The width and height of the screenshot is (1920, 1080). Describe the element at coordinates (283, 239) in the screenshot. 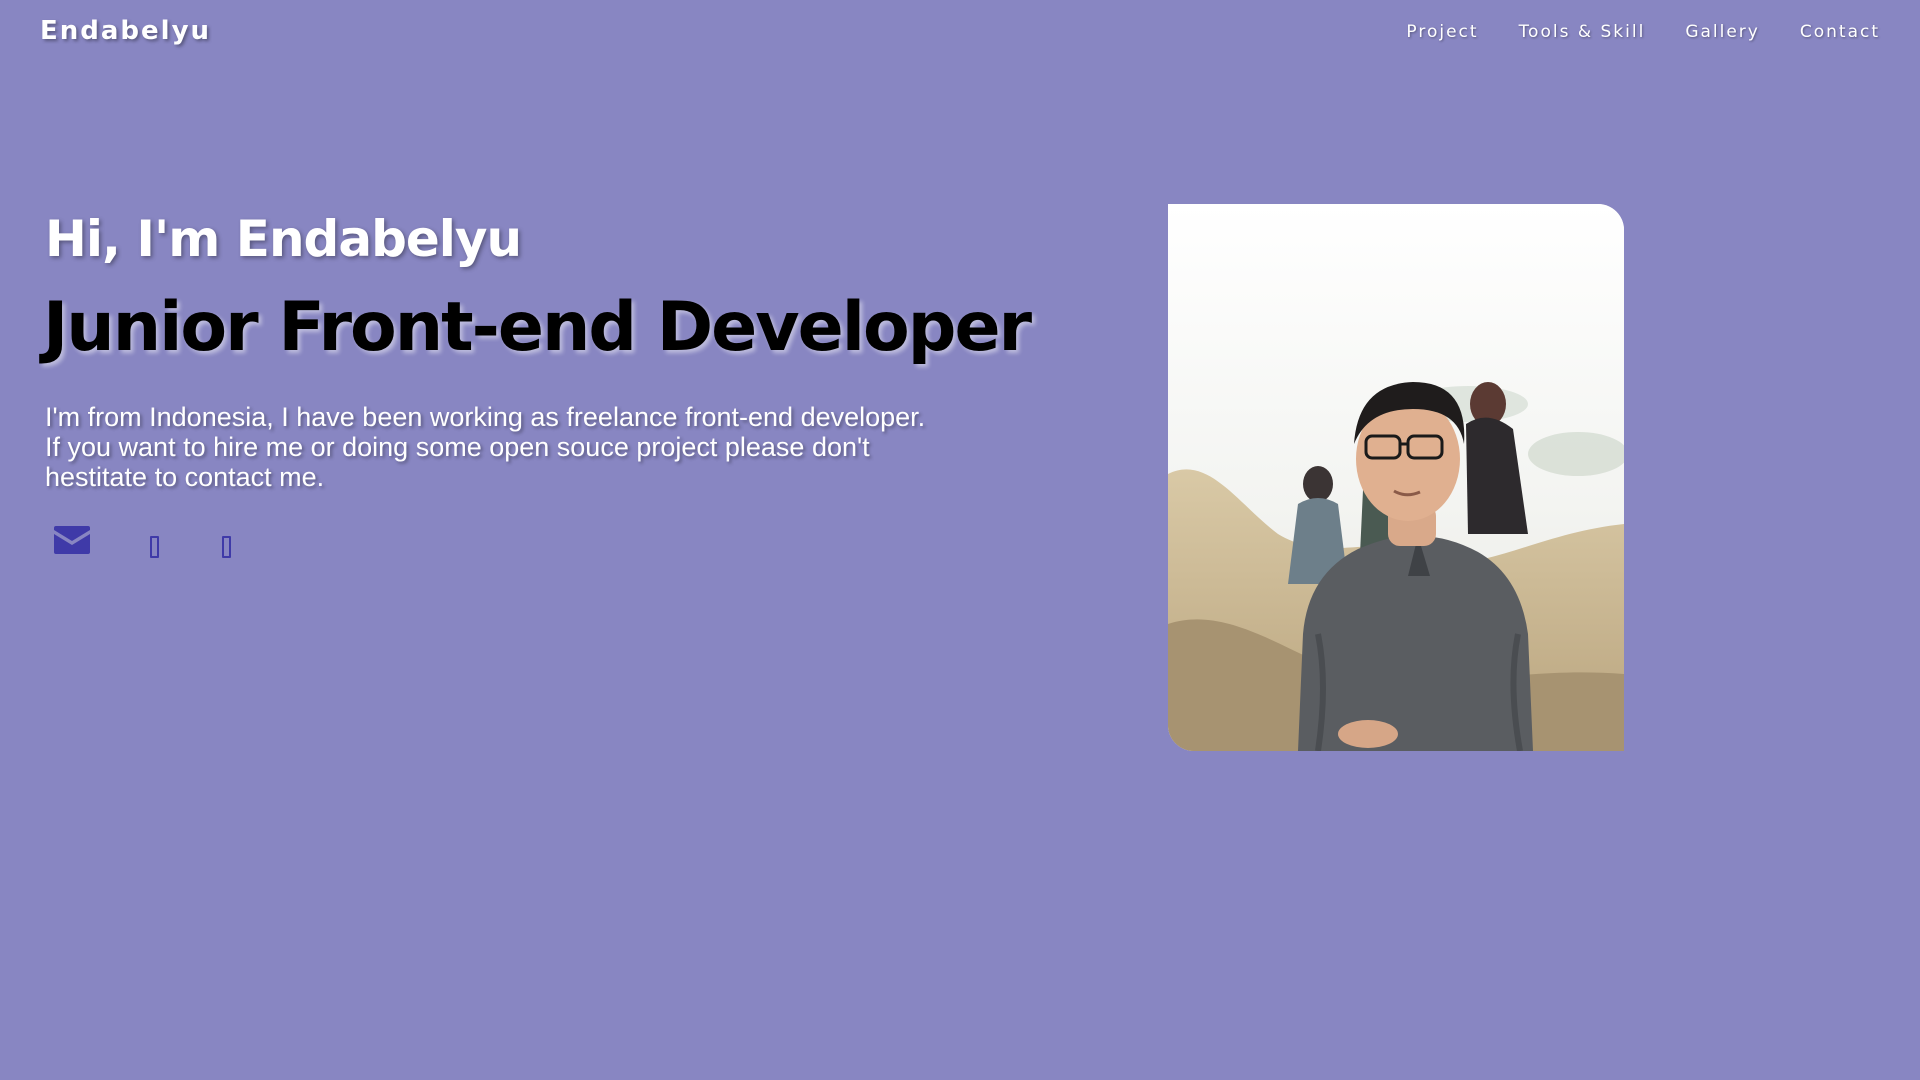

I see `hero-greeting: Hi, I'm Endabelyu` at that location.